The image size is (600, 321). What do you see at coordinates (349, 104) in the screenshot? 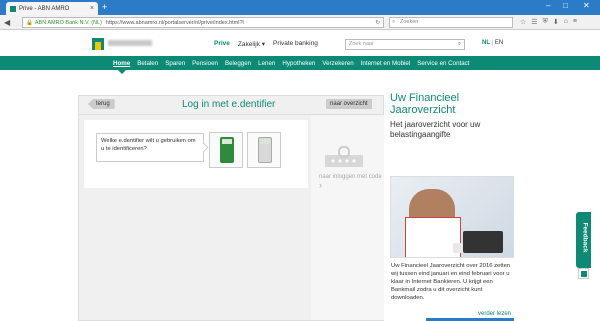
I see `overview-button: naar overzicht` at bounding box center [349, 104].